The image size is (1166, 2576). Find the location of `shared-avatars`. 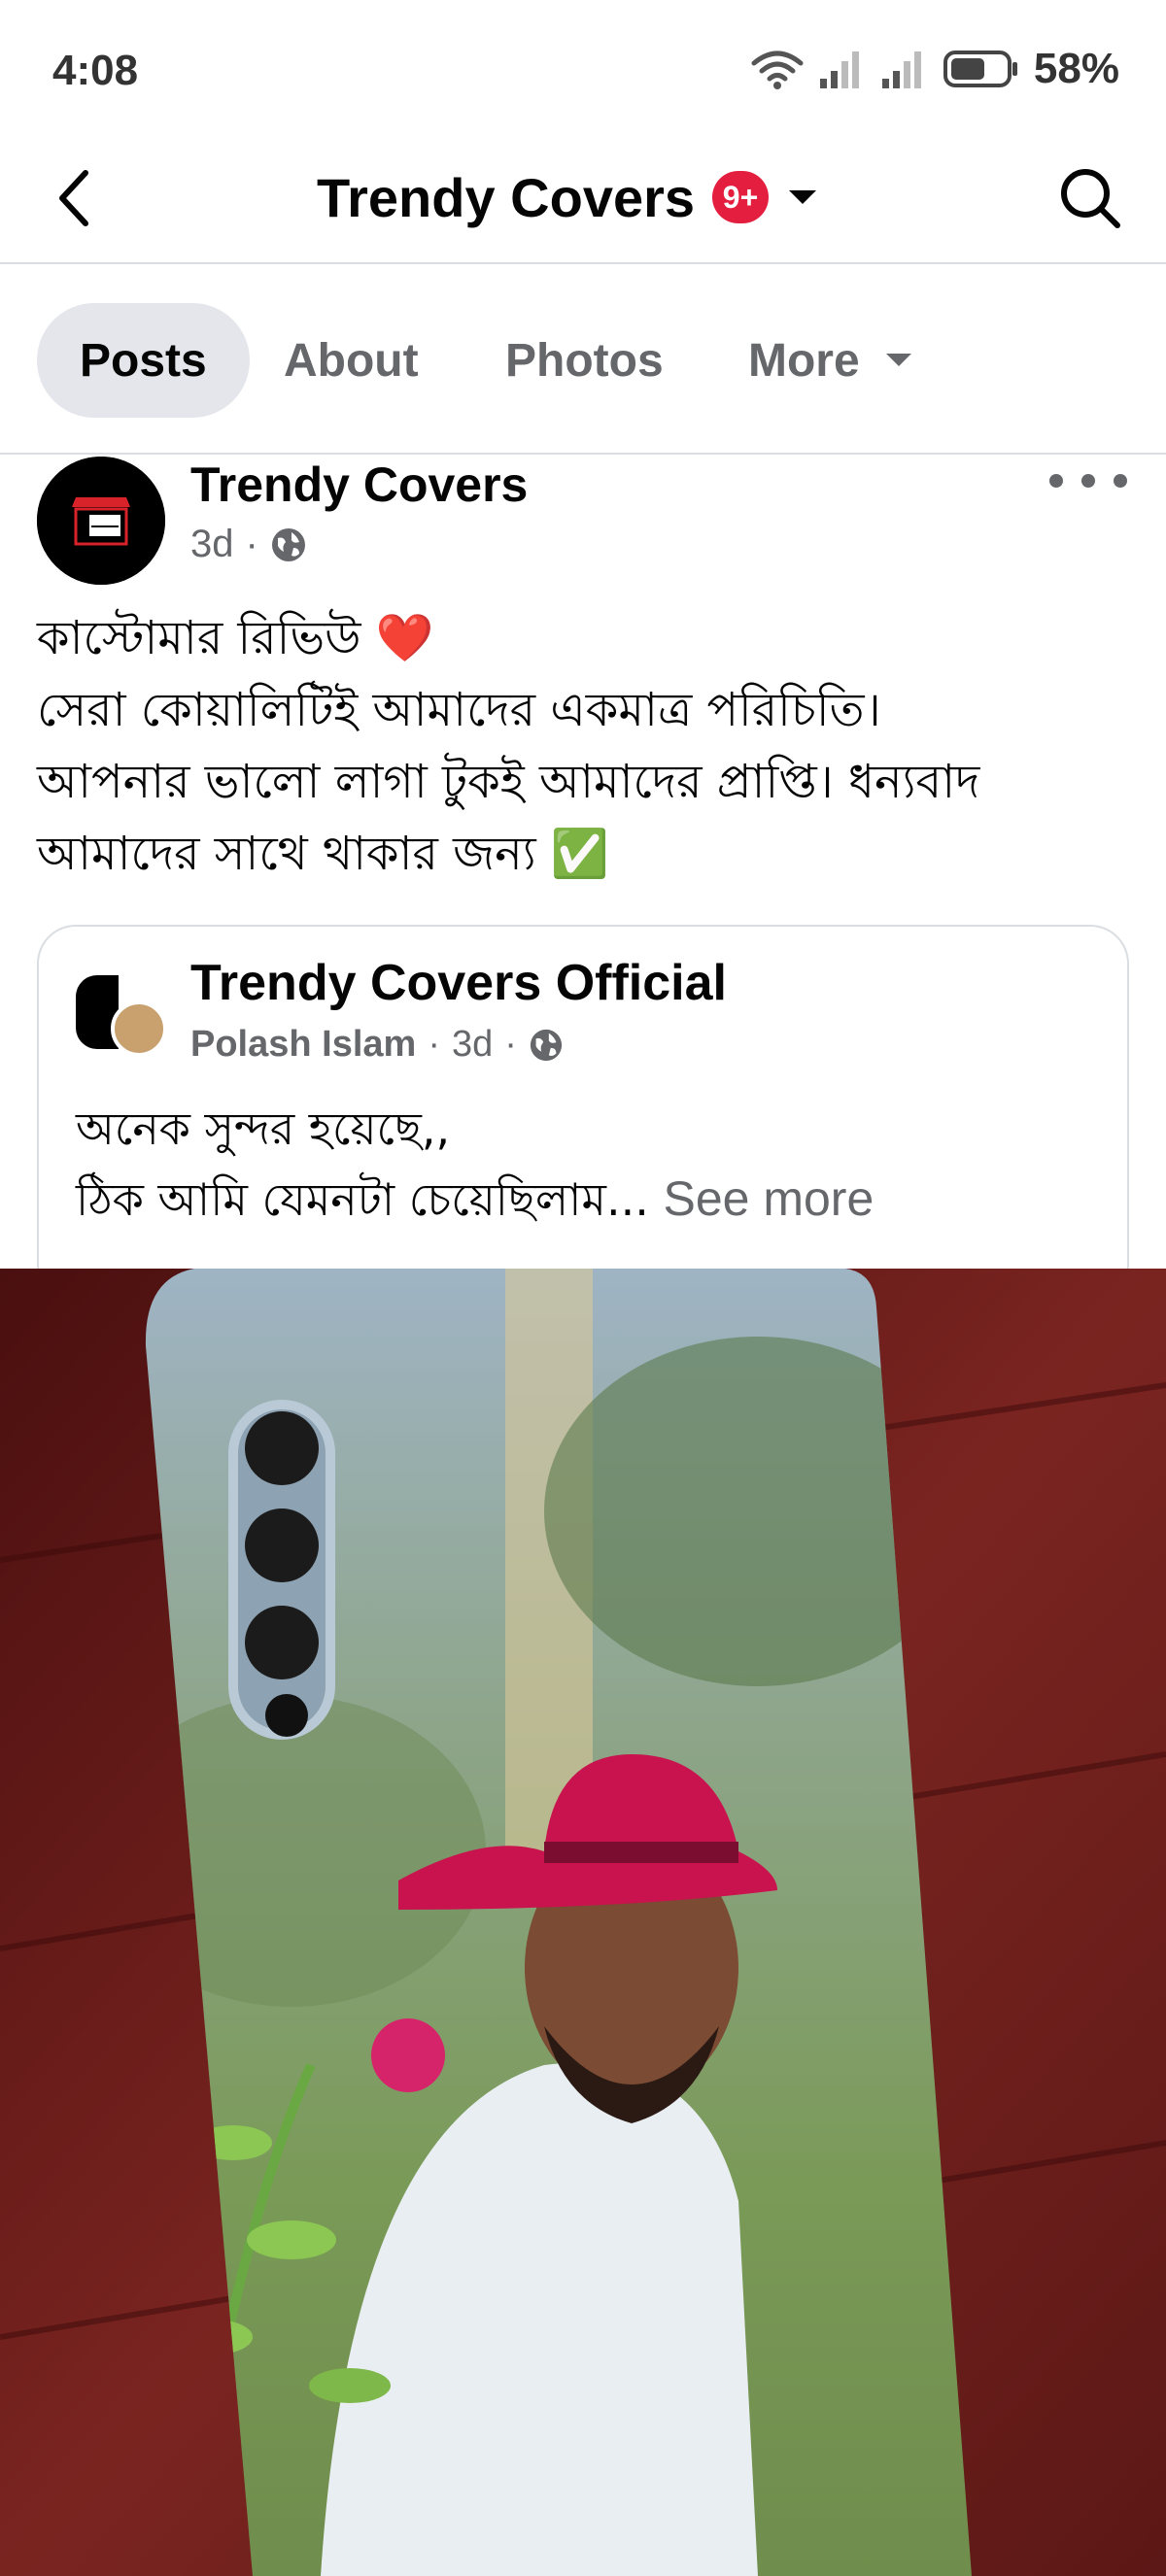

shared-avatars is located at coordinates (122, 1012).